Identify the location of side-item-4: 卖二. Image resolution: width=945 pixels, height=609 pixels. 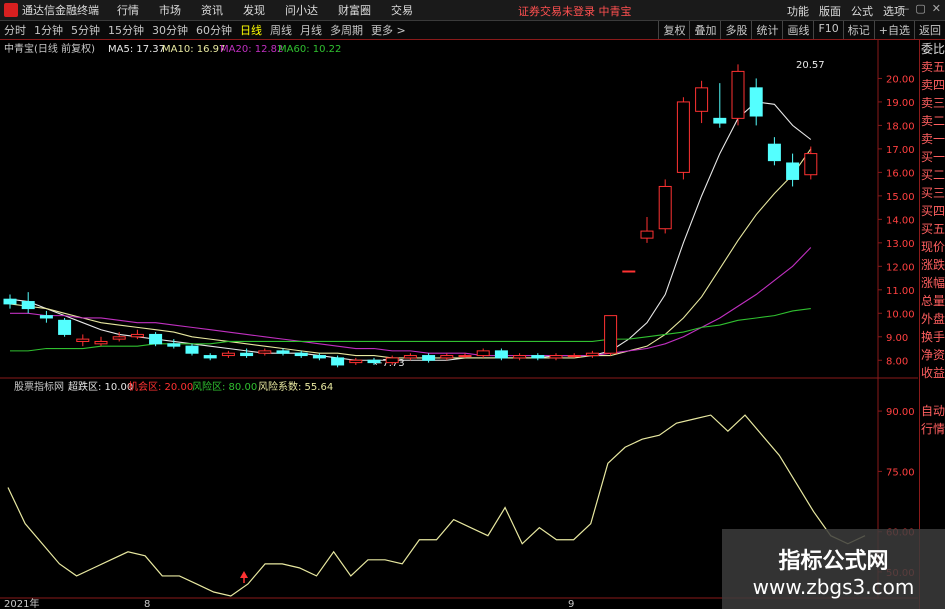
(932, 121).